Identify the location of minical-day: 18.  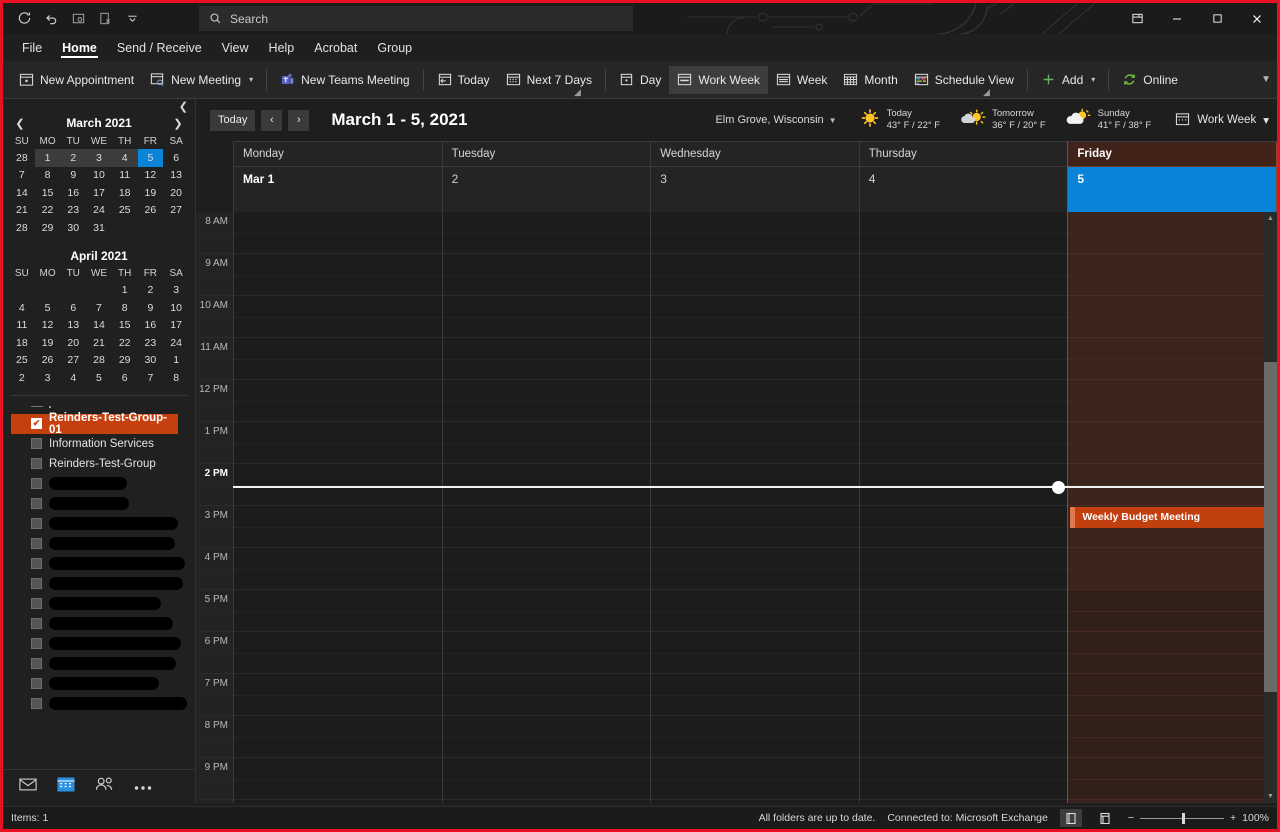
(22, 343).